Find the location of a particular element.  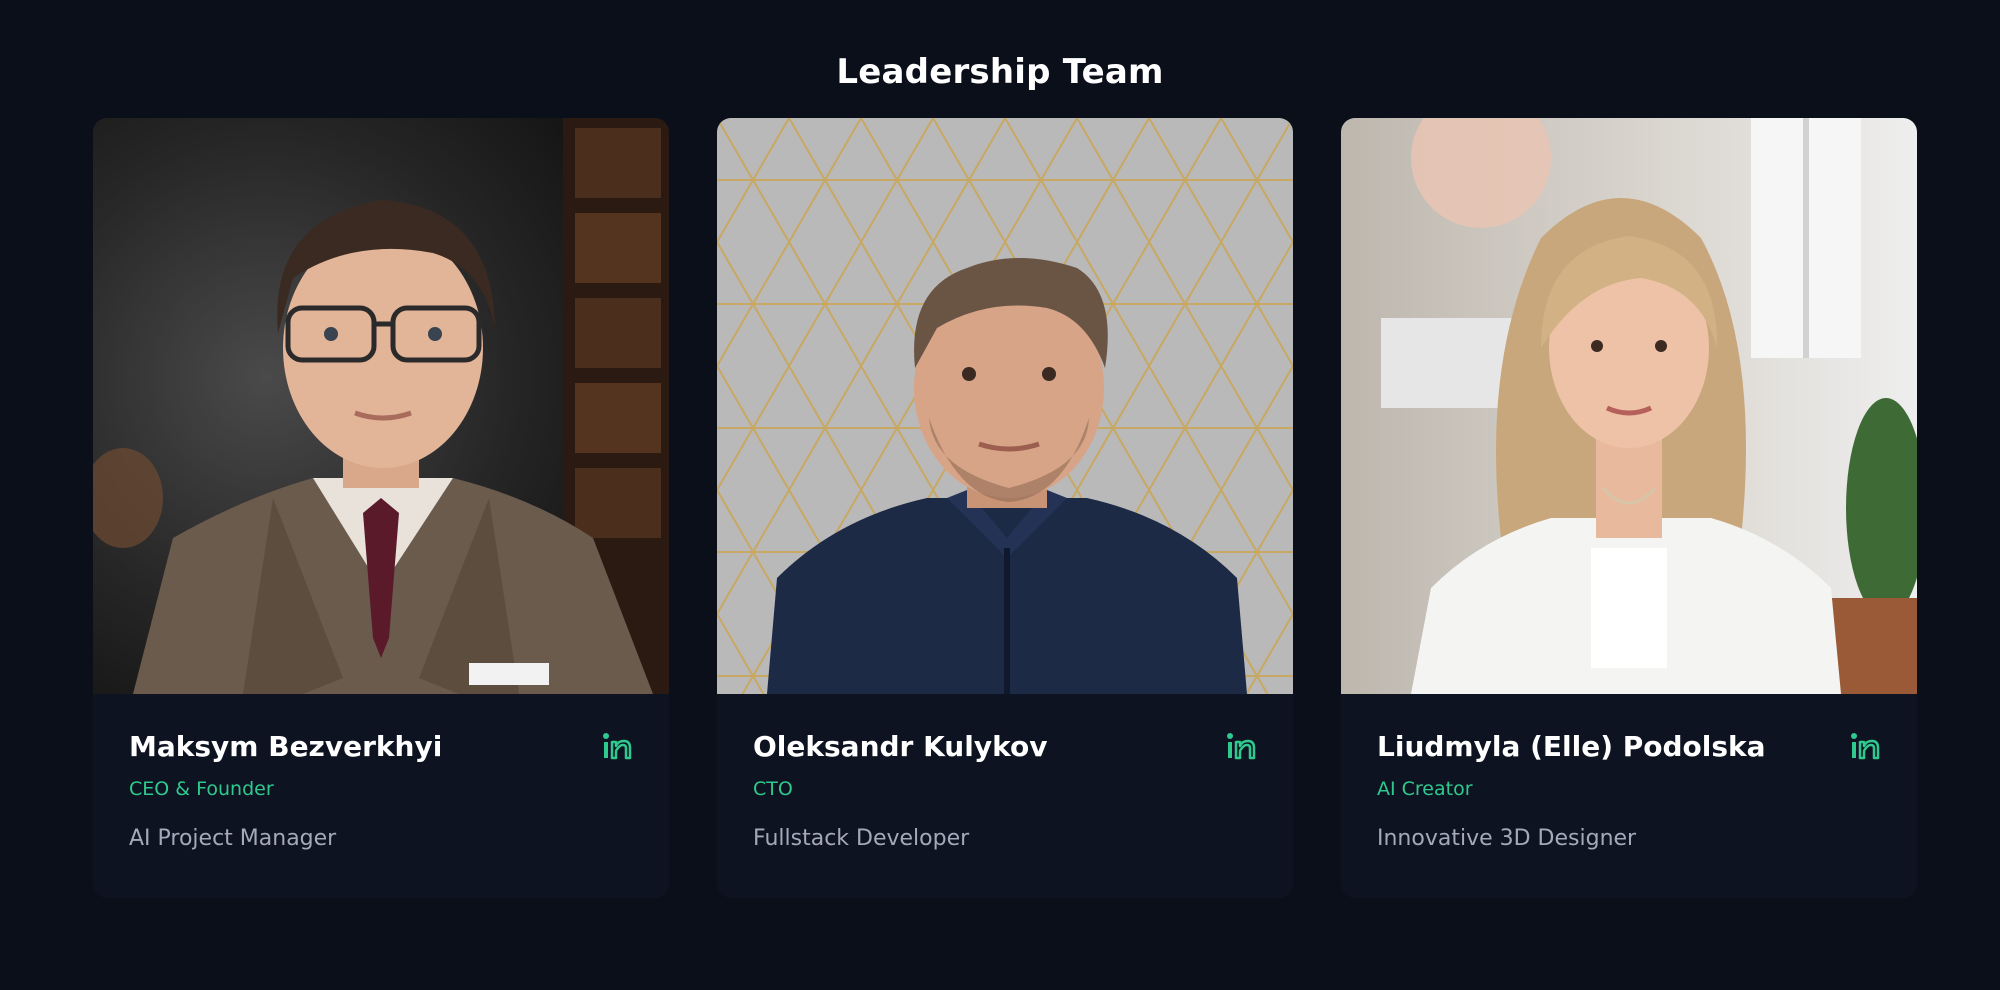

member-name: Maksym Bezverkhyi is located at coordinates (286, 746).